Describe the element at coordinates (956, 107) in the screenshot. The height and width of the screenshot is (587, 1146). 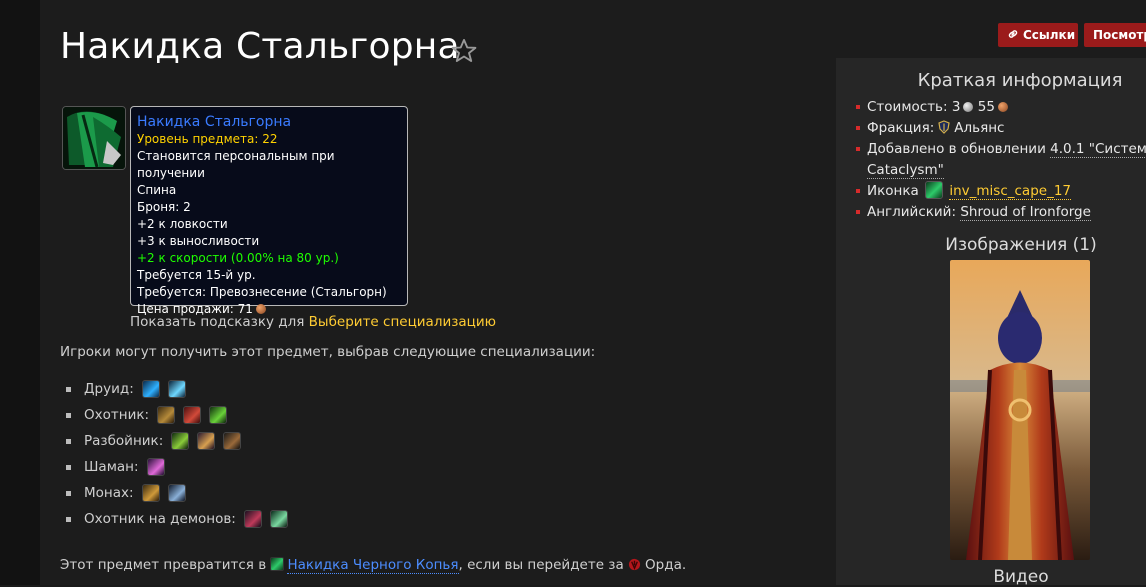
I see `info-cost-silver: 3` at that location.